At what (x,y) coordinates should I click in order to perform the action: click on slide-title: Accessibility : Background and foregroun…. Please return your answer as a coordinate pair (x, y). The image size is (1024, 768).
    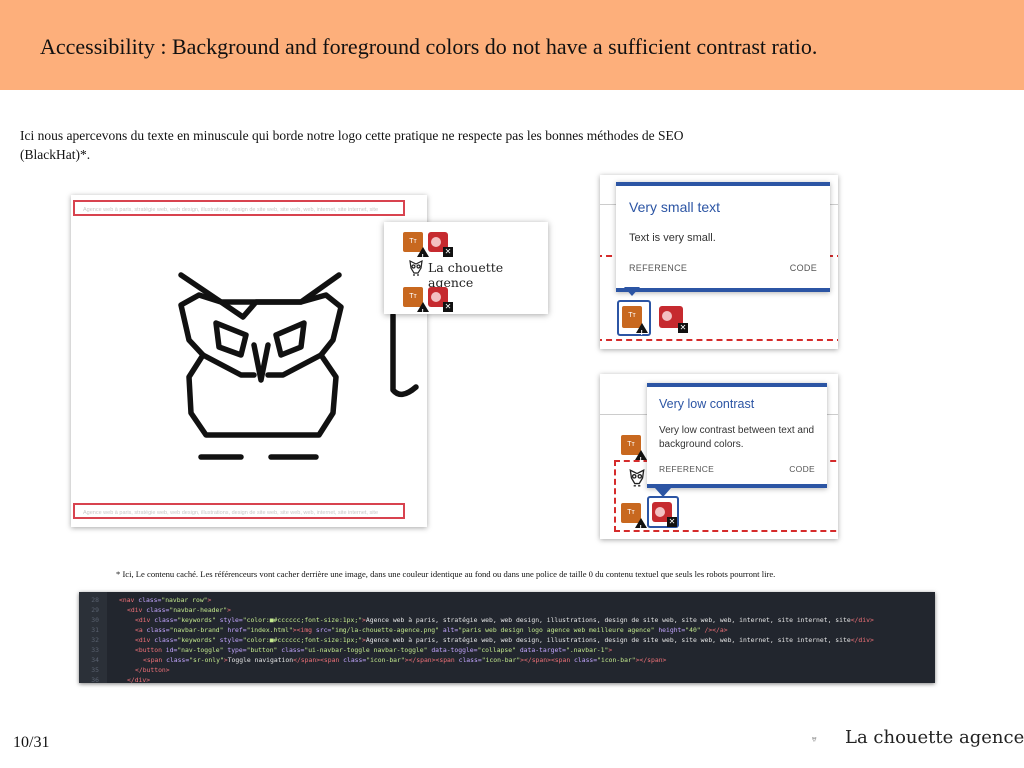
    Looking at the image, I should click on (429, 46).